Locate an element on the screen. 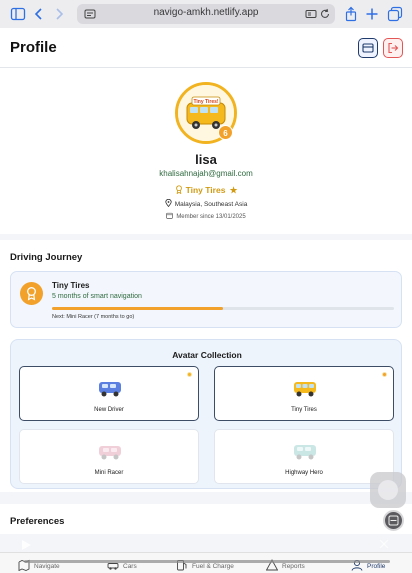  nav-label: Cars is located at coordinates (130, 566).